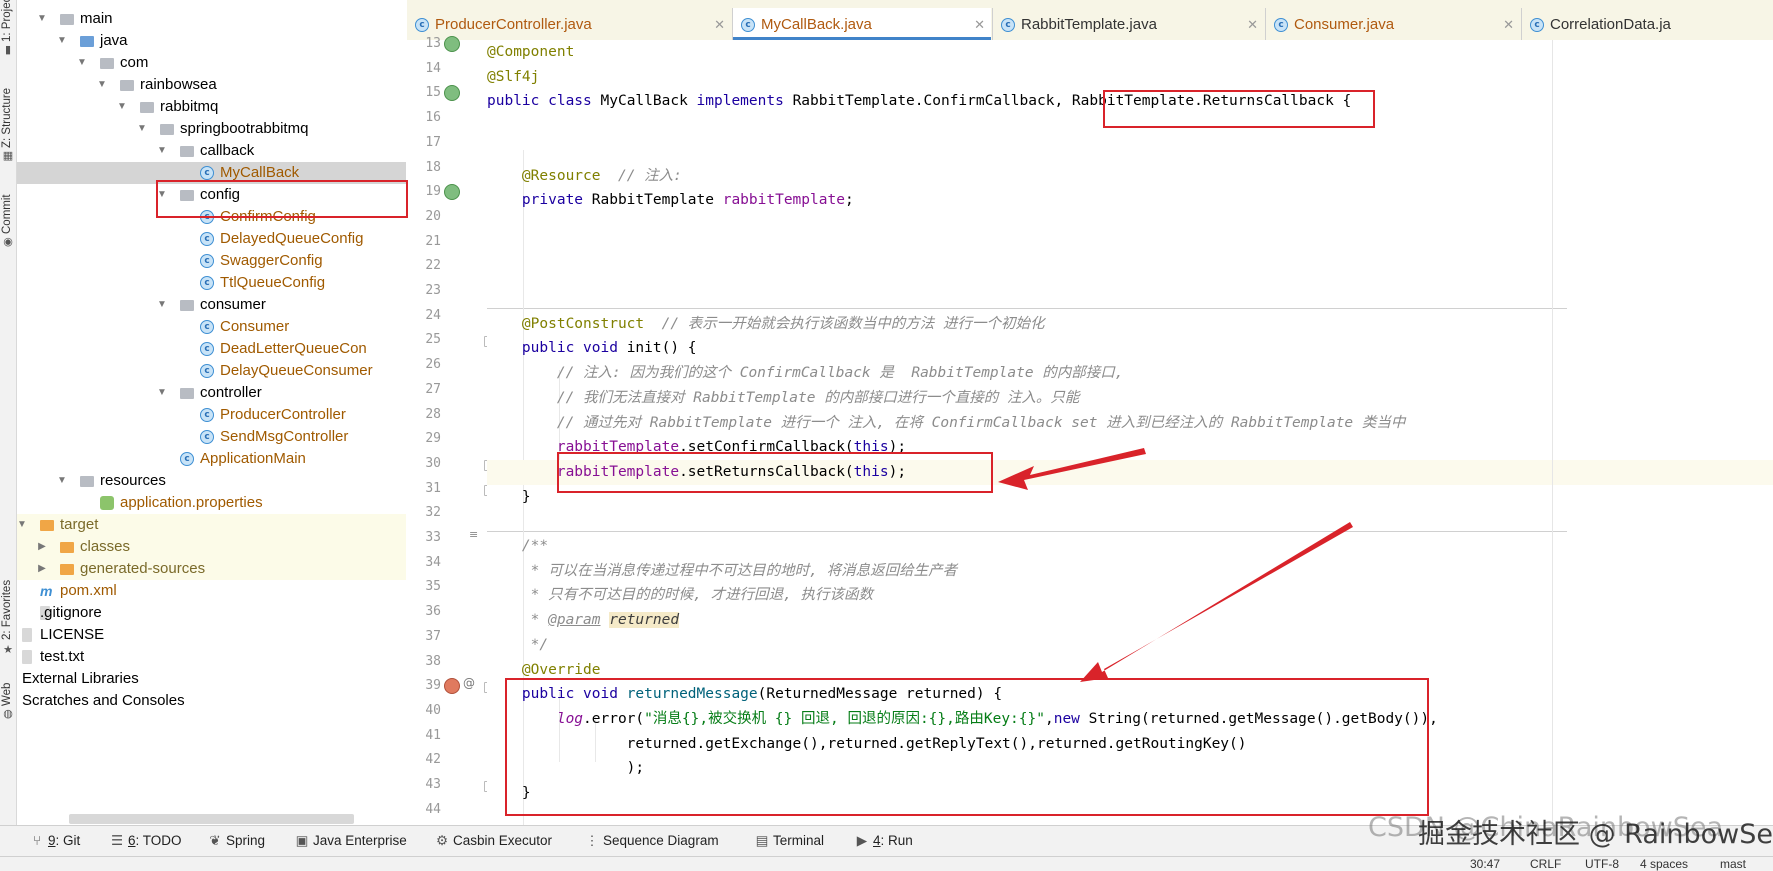 This screenshot has height=871, width=1773. I want to click on tree-item-rainbowsea: ▼ rainbowsea, so click(211, 85).